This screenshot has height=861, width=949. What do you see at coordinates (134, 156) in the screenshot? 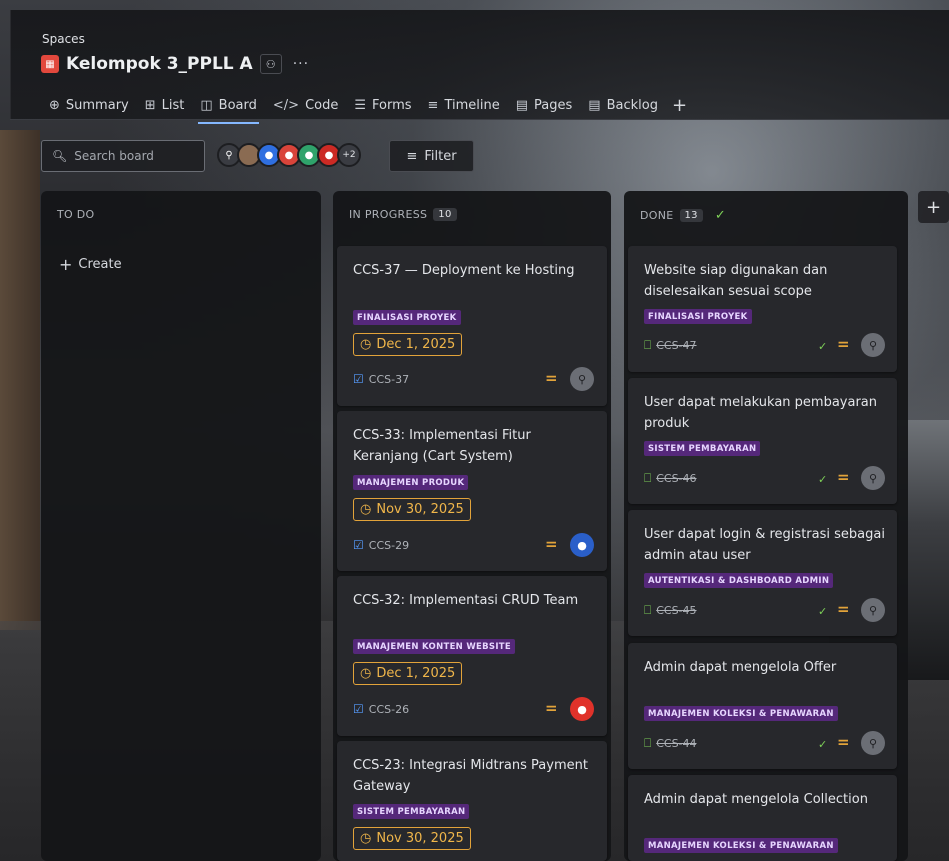
I see `search-input` at bounding box center [134, 156].